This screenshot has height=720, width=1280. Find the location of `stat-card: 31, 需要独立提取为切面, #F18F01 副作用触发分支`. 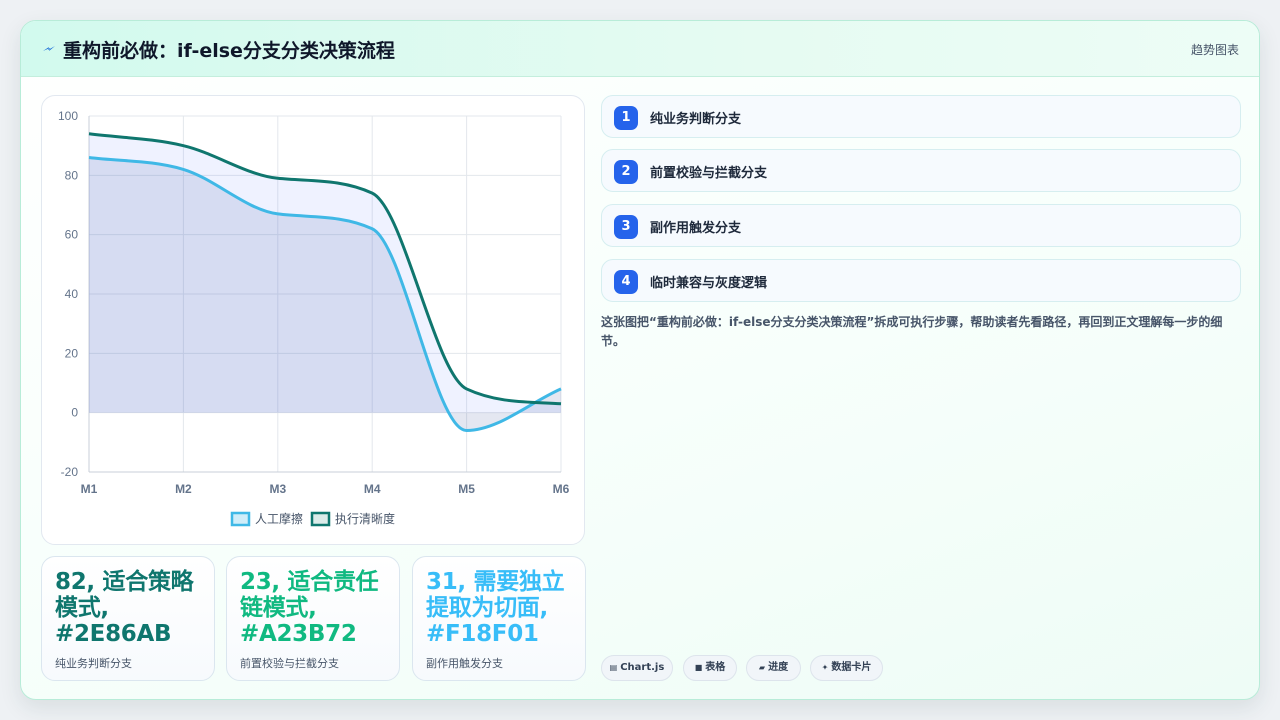

stat-card: 31, 需要独立提取为切面, #F18F01 副作用触发分支 is located at coordinates (499, 618).